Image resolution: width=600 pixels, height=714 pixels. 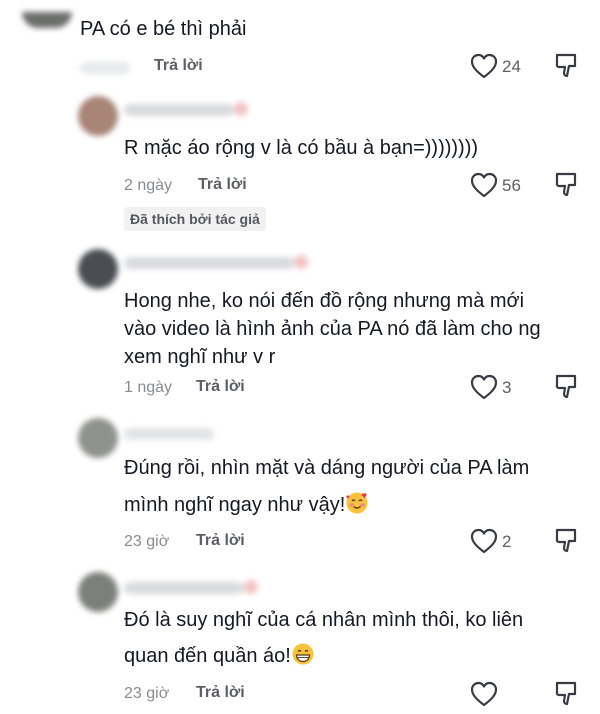 I want to click on comment-text: R mặc áo rộng v là có bầu à bạn=)))))))), so click(x=301, y=148).